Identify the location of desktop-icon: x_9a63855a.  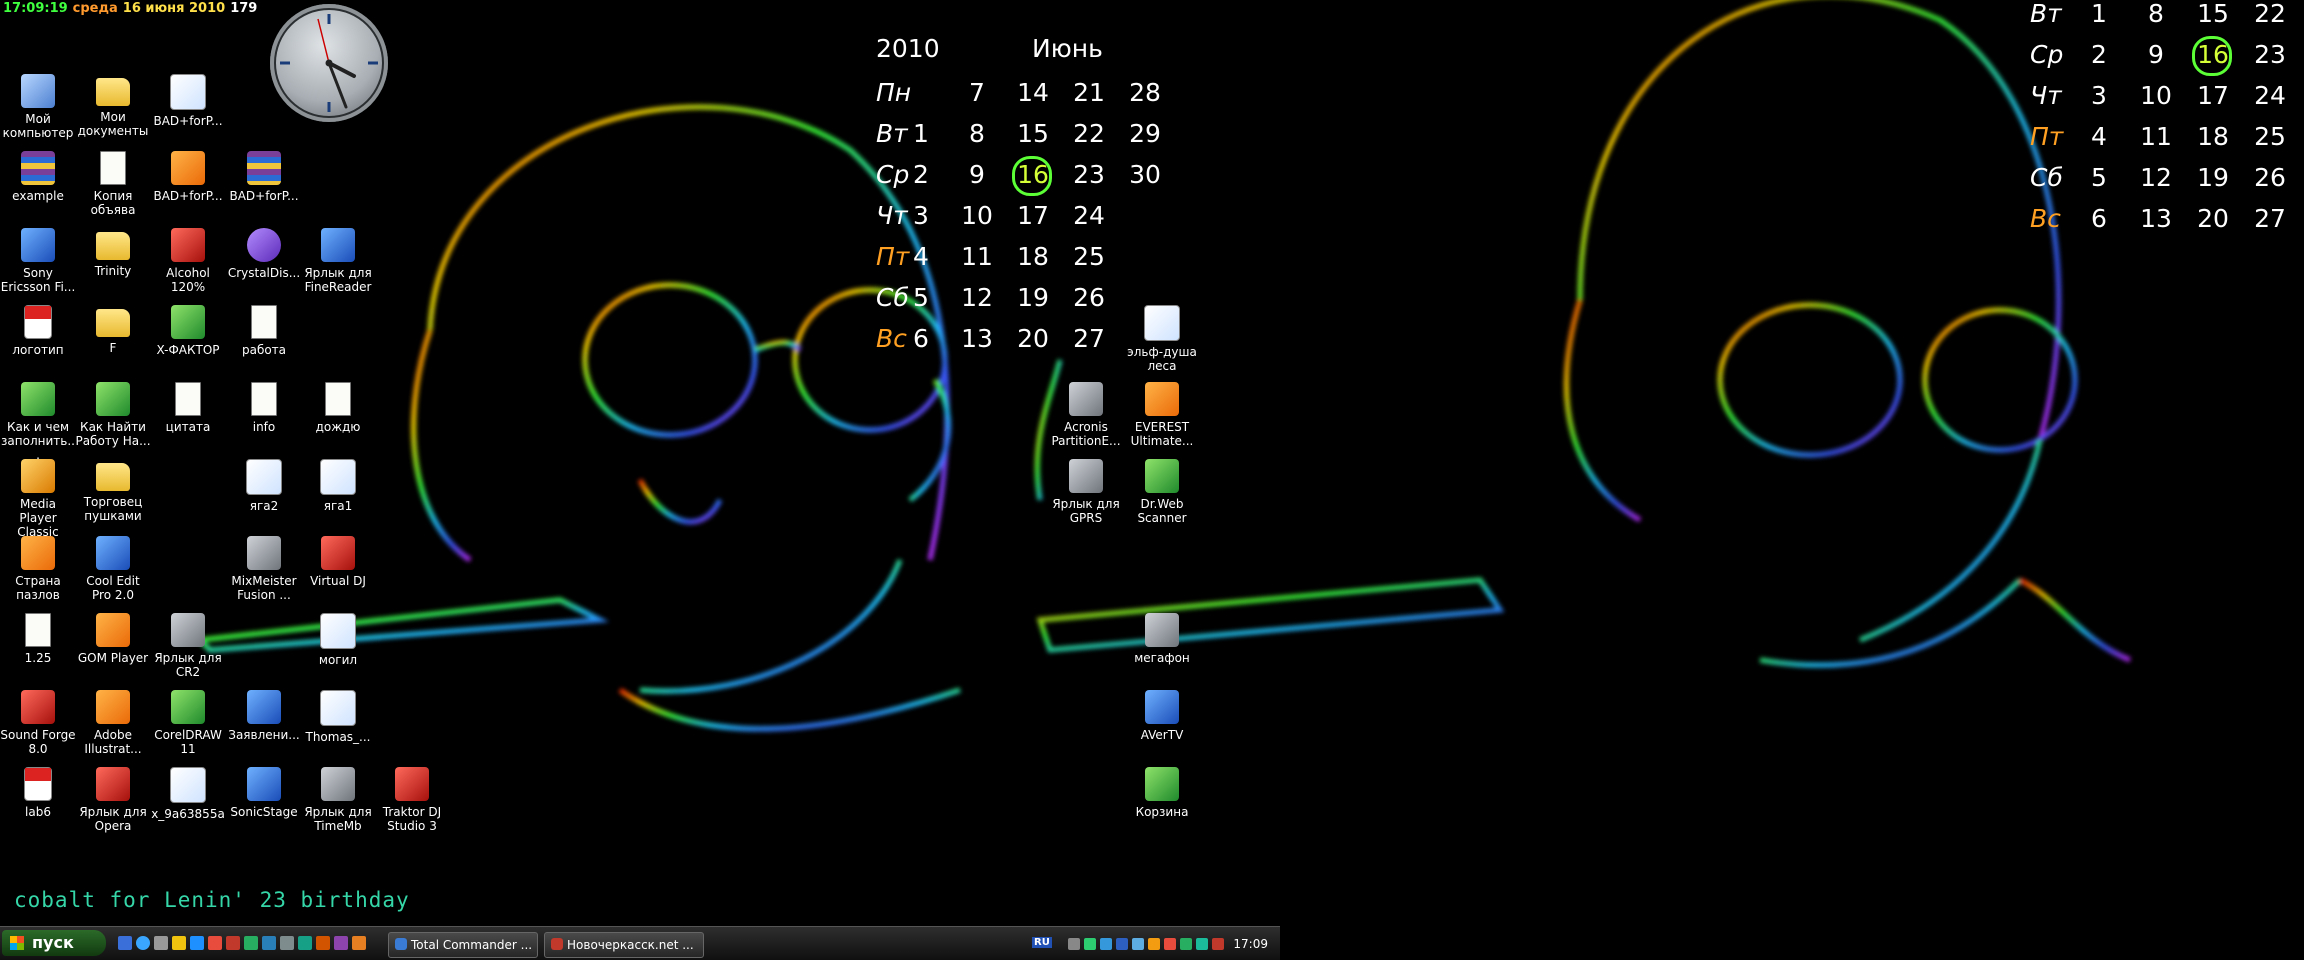
(188, 794).